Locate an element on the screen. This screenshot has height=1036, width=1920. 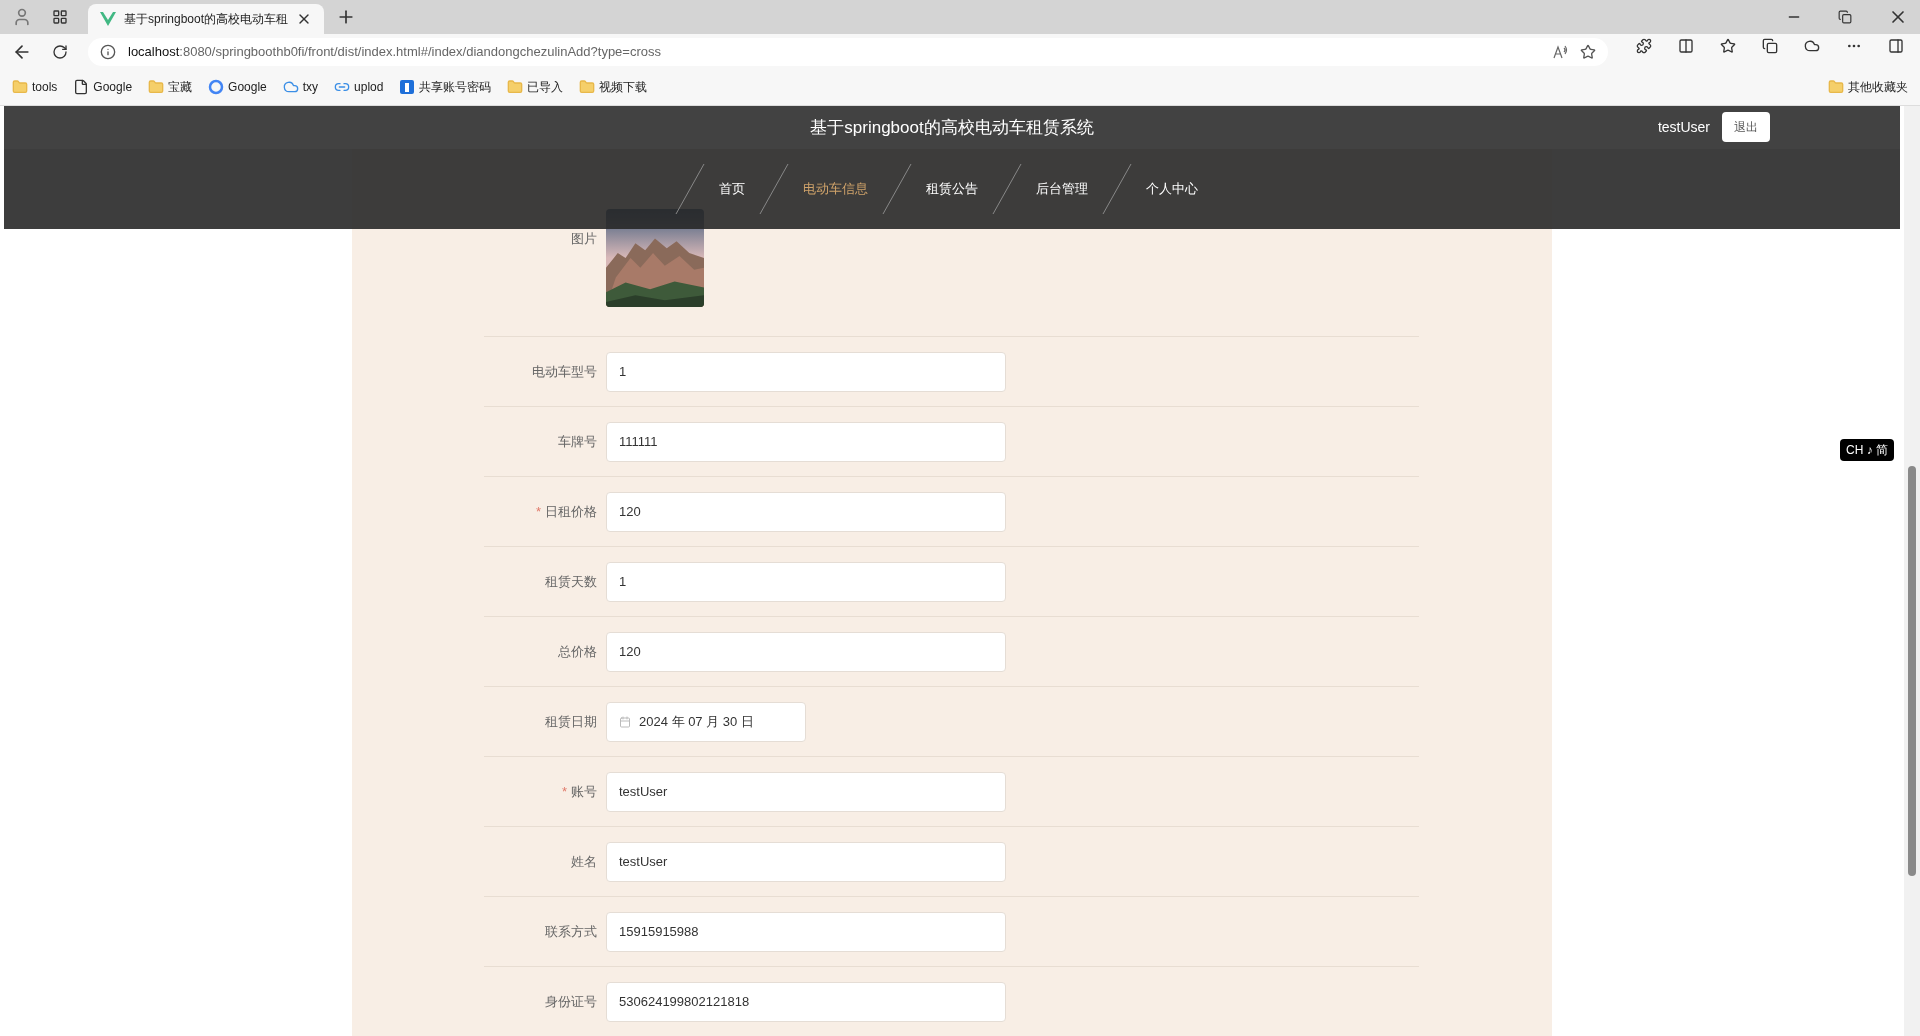
field-label: 日租价格 is located at coordinates (571, 511).